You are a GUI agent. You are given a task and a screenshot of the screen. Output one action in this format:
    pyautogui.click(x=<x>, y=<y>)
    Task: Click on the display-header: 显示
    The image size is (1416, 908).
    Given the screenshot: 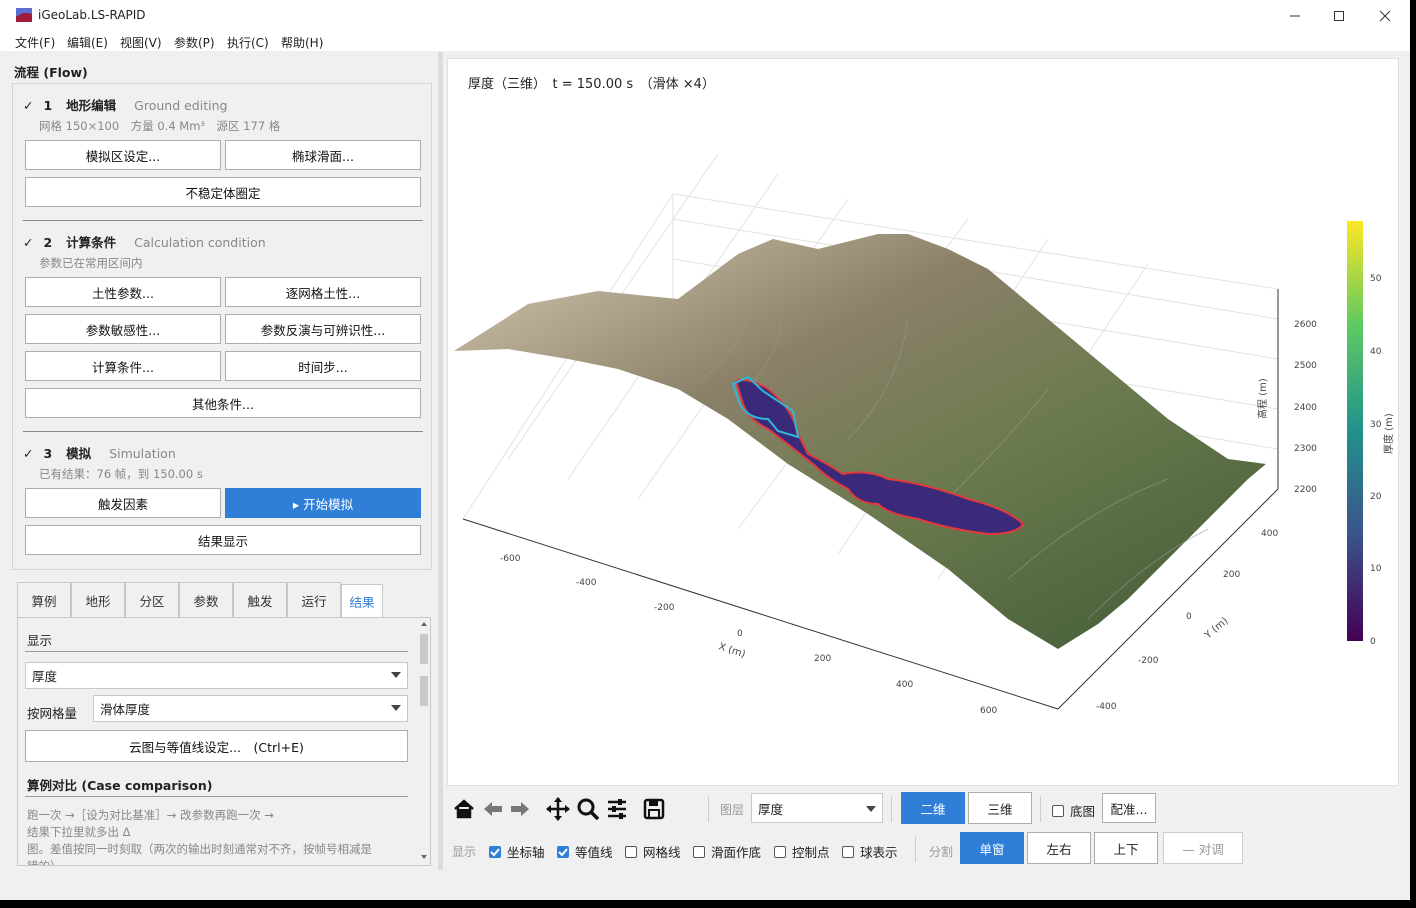 What is the action you would take?
    pyautogui.click(x=40, y=640)
    